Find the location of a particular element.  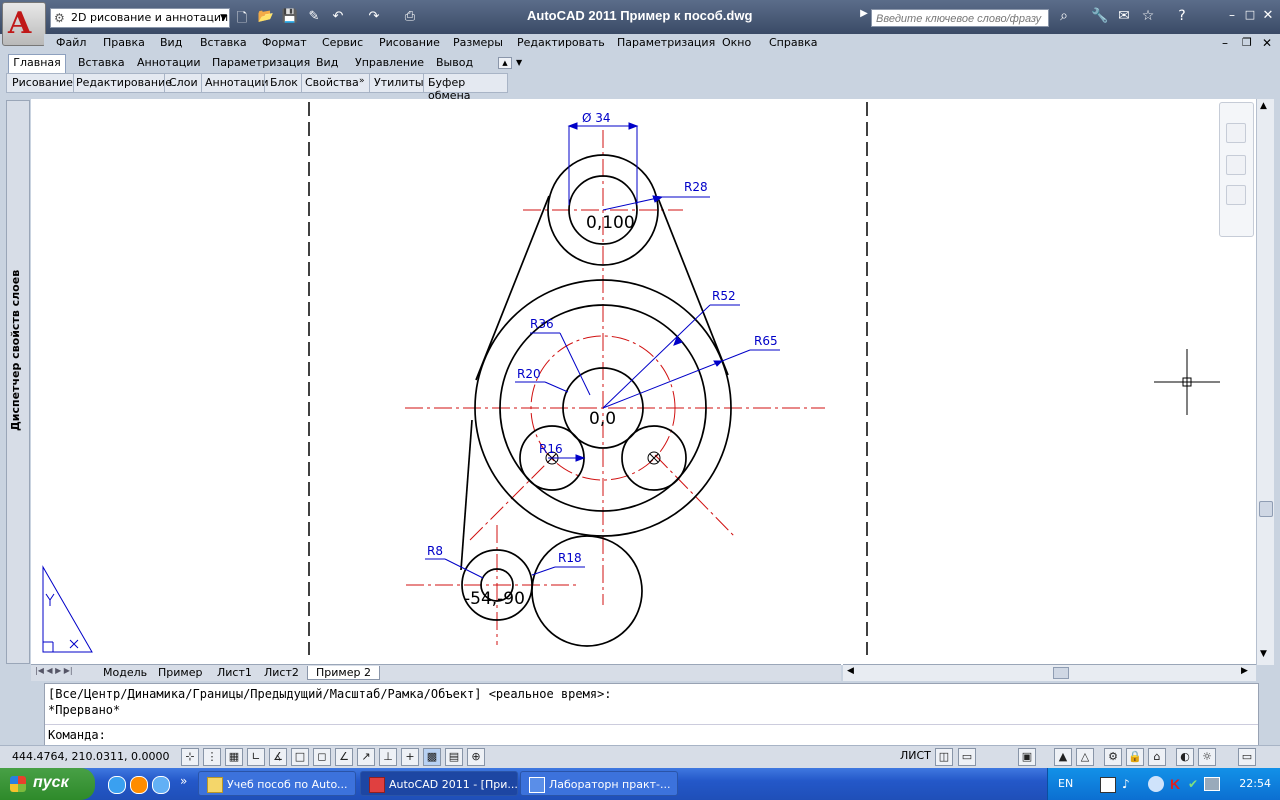

browser-icon is located at coordinates (161, 785).